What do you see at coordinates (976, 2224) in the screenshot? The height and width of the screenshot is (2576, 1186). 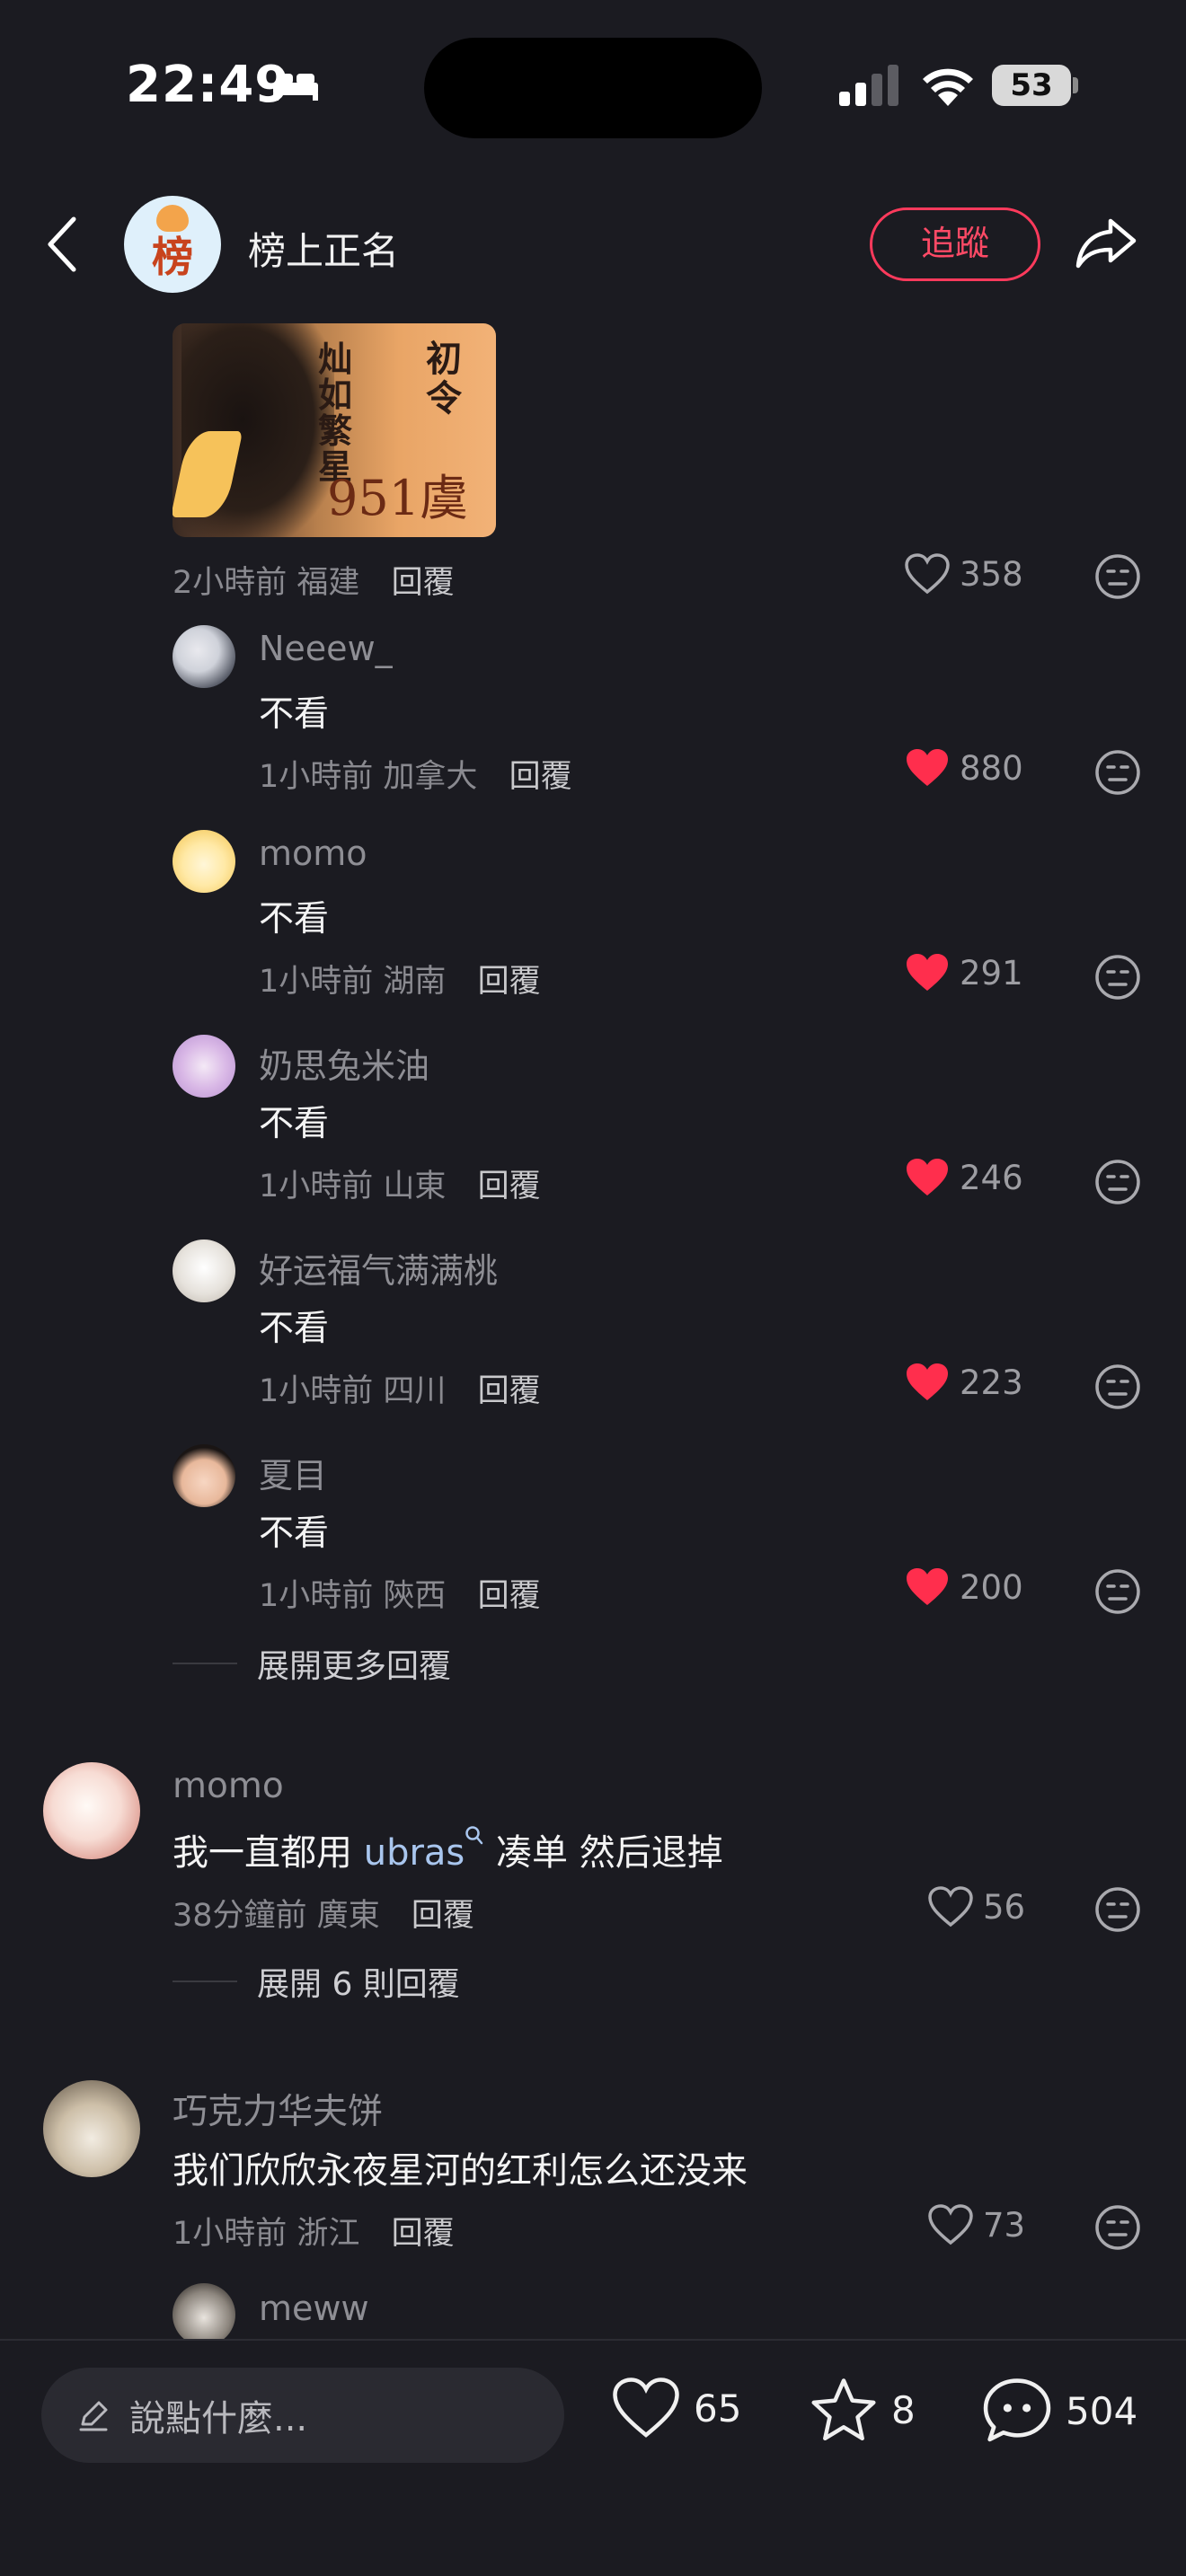 I see `comment-like-button: 73` at bounding box center [976, 2224].